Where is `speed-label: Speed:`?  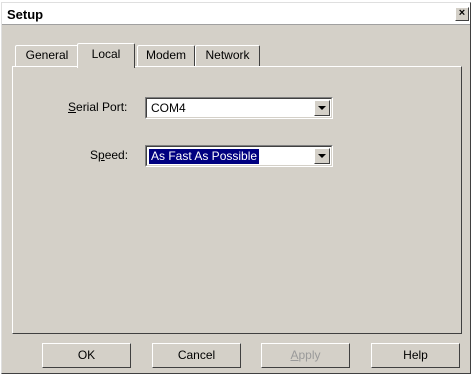 speed-label: Speed: is located at coordinates (109, 155).